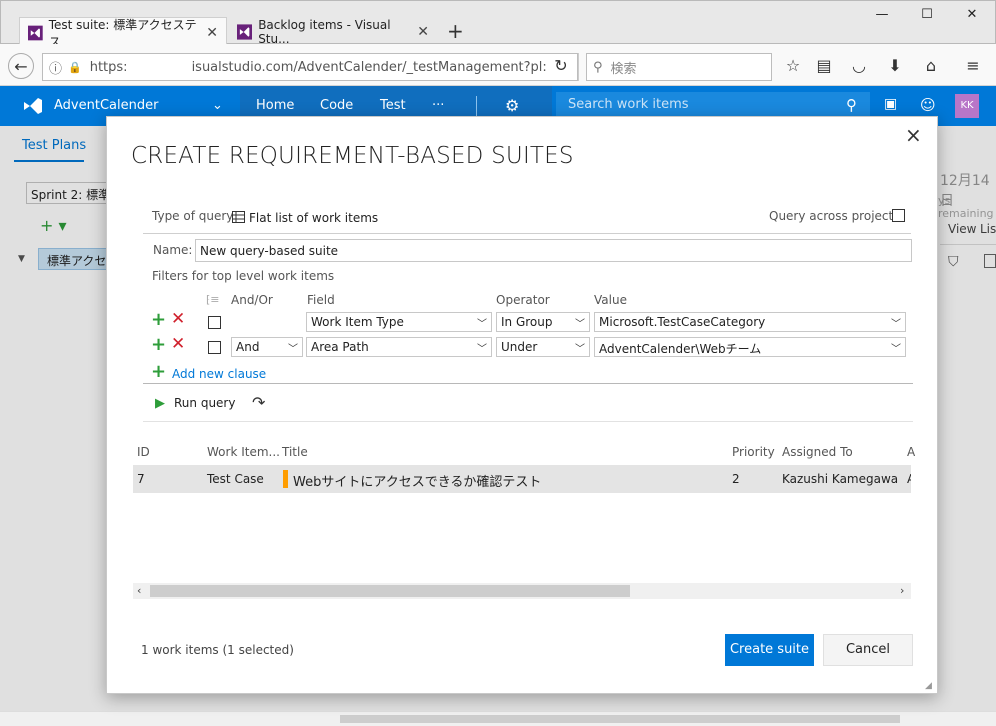  Describe the element at coordinates (859, 66) in the screenshot. I see `pocket-icon: ◡` at that location.